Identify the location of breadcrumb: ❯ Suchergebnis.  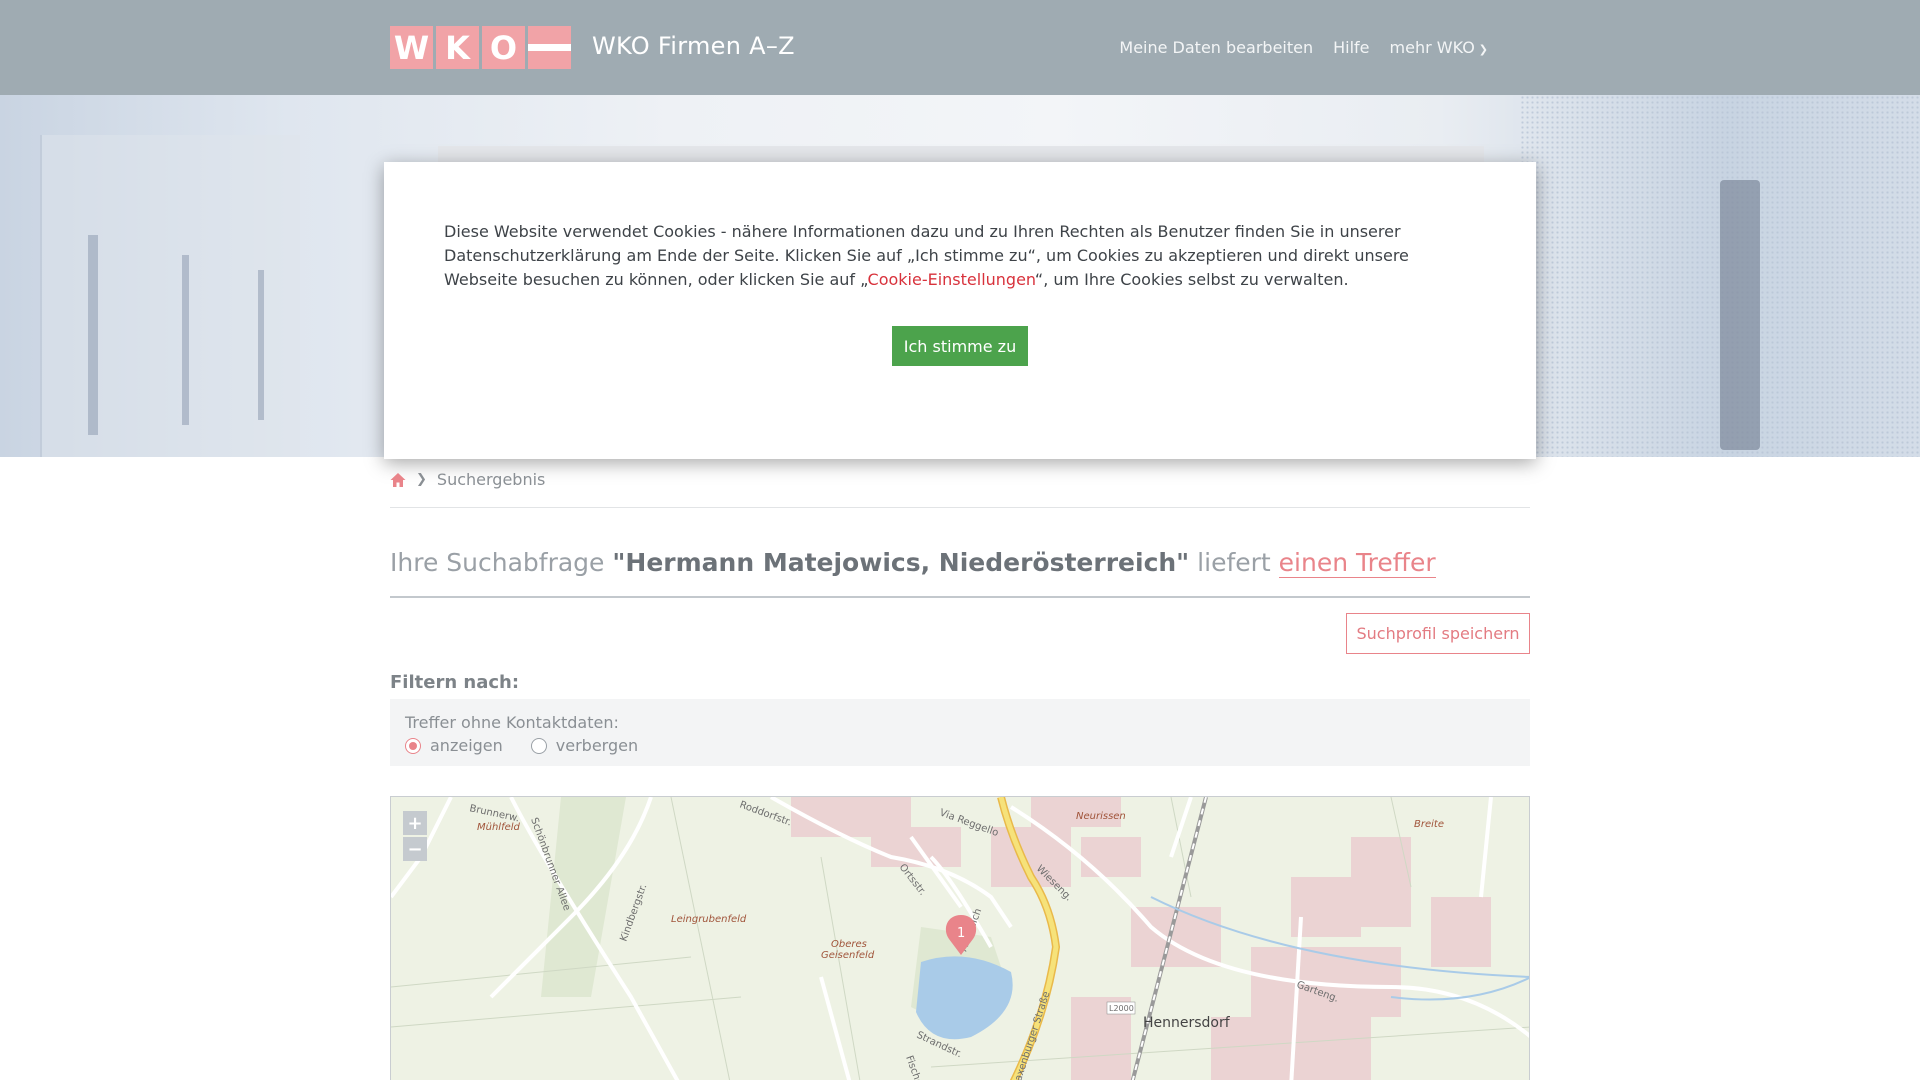
(467, 479).